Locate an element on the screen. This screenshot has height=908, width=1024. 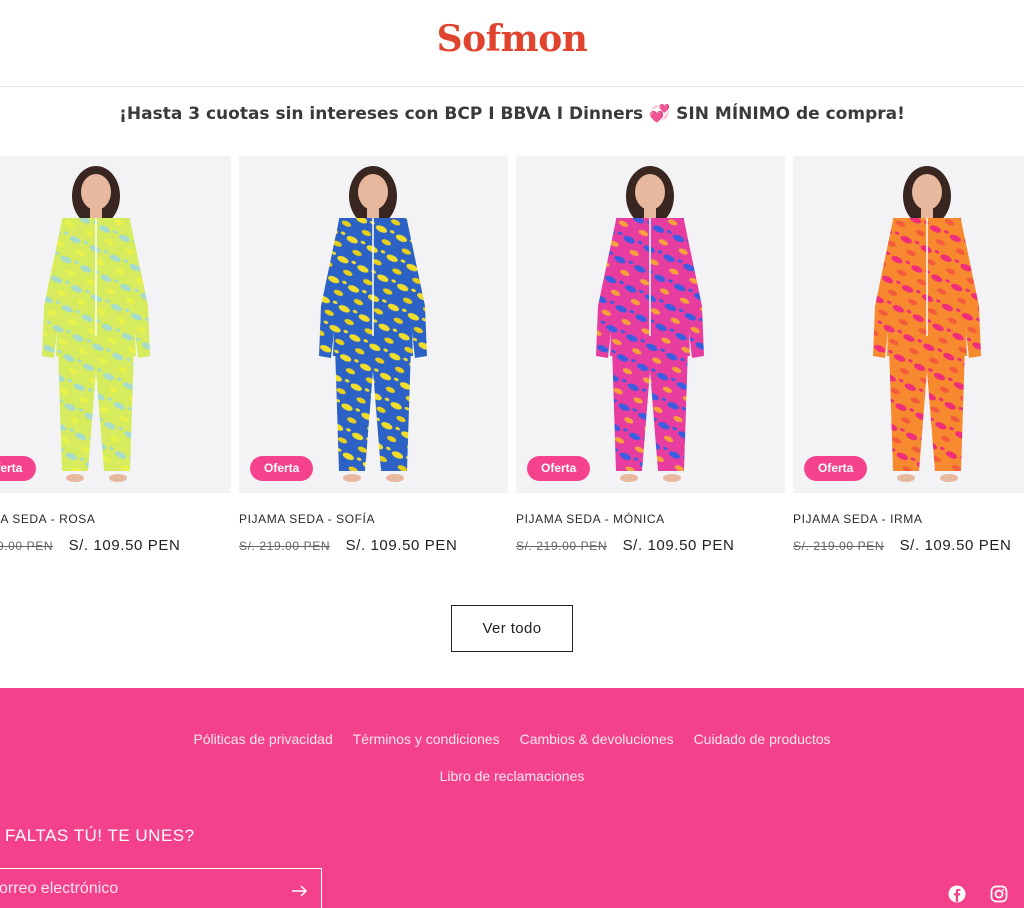
newsletter-title: O FALTAS TÚ! TE UNES? is located at coordinates (97, 835).